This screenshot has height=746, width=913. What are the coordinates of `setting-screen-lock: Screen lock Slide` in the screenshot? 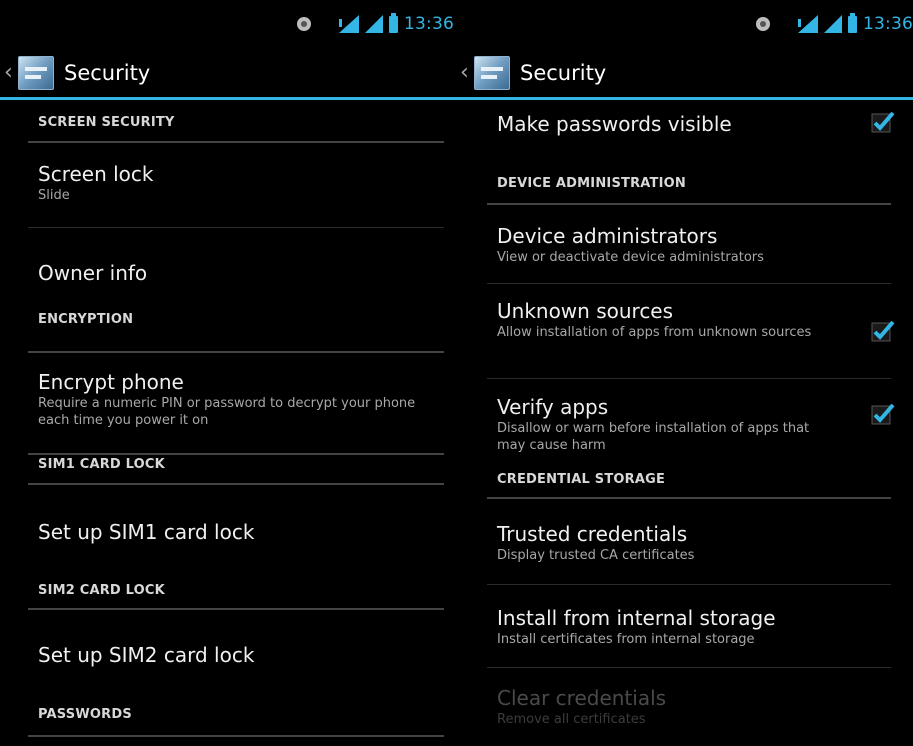 It's located at (236, 185).